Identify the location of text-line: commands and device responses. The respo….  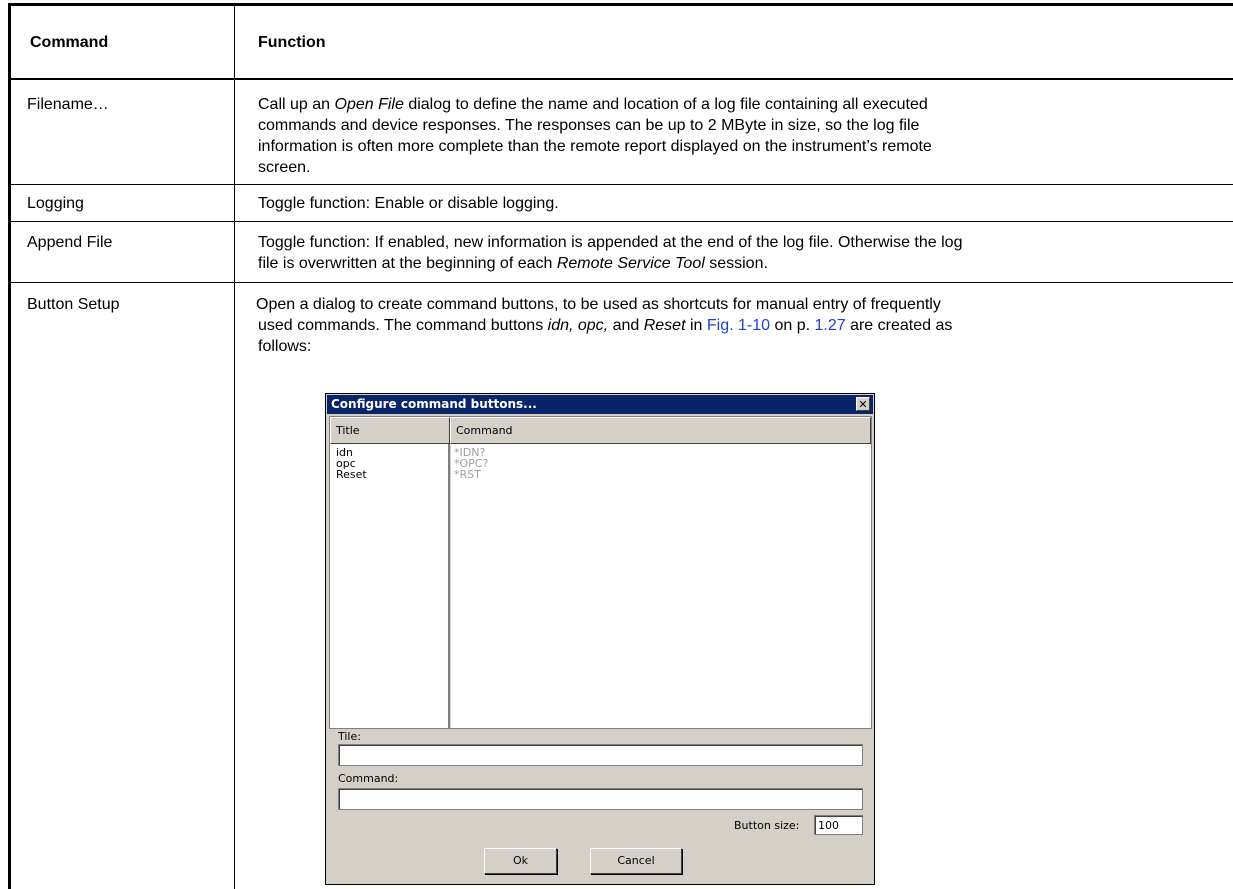
(589, 125).